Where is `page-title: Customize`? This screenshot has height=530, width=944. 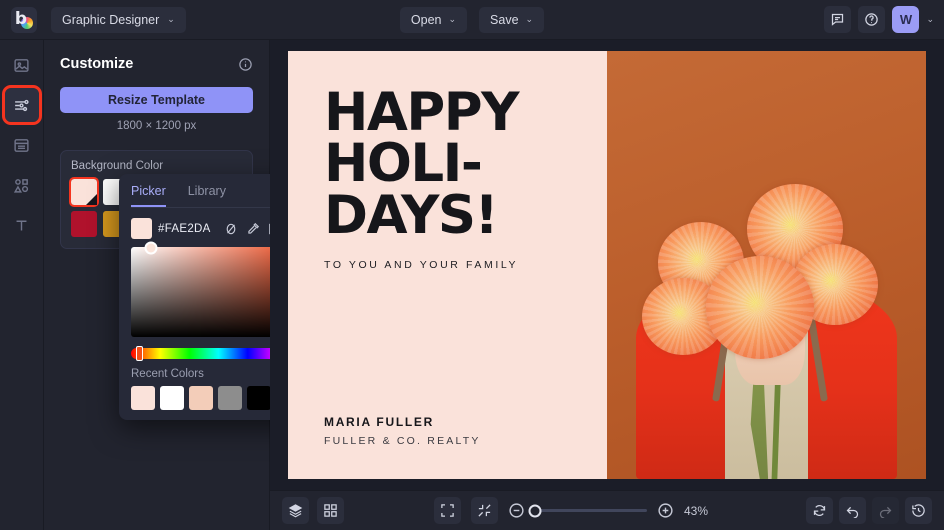 page-title: Customize is located at coordinates (97, 64).